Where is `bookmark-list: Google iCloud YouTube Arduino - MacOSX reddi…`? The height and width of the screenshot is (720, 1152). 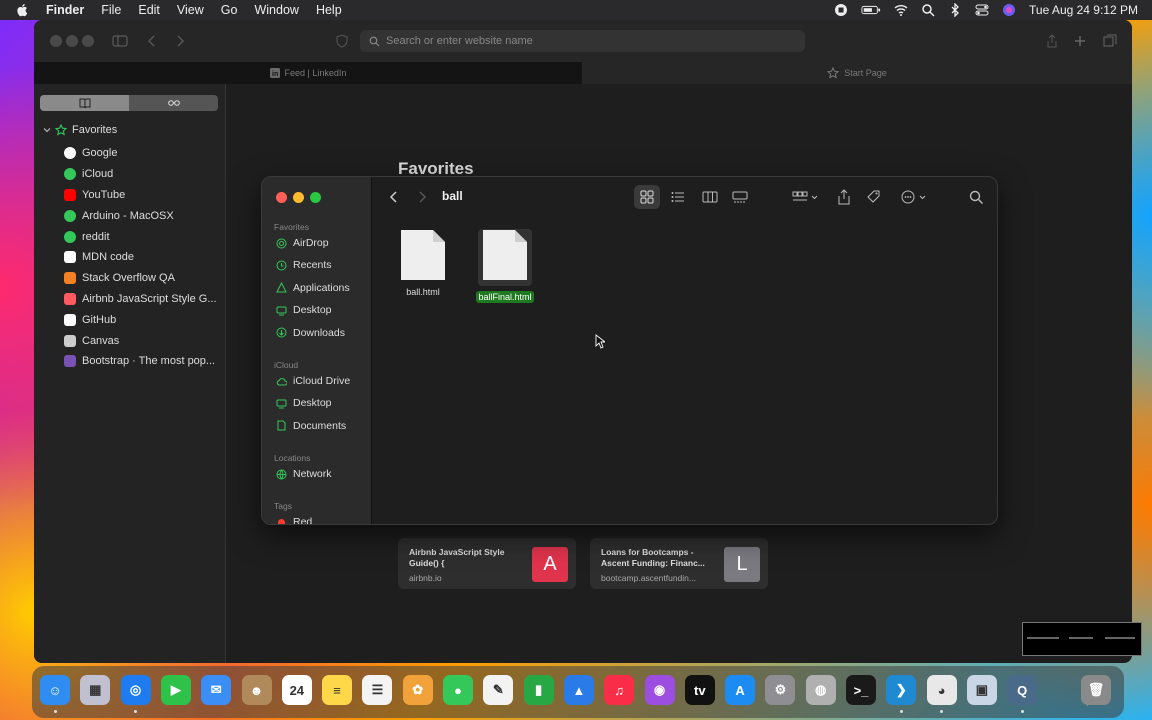 bookmark-list: Google iCloud YouTube Arduino - MacOSX reddi… is located at coordinates (140, 257).